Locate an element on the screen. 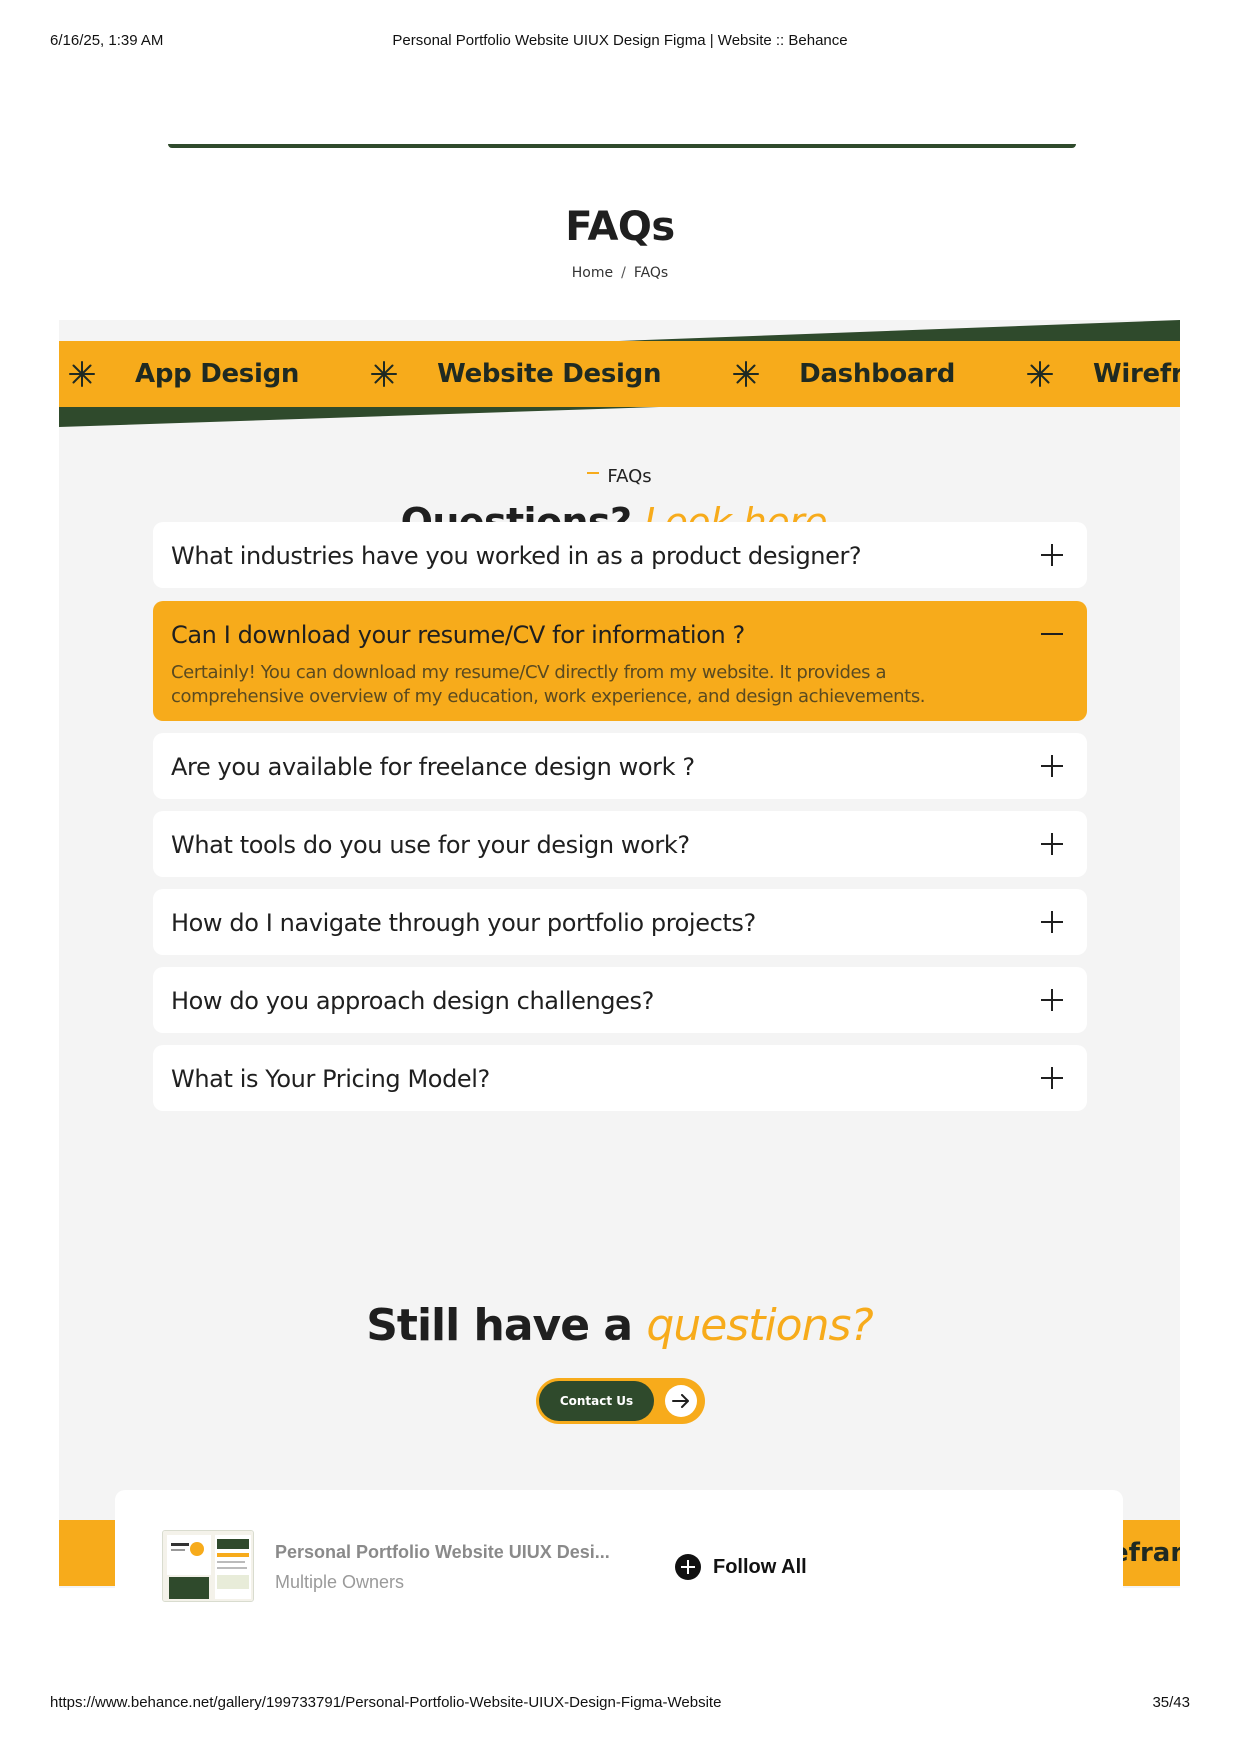 Image resolution: width=1240 pixels, height=1754 pixels. project-thumbnail is located at coordinates (208, 1566).